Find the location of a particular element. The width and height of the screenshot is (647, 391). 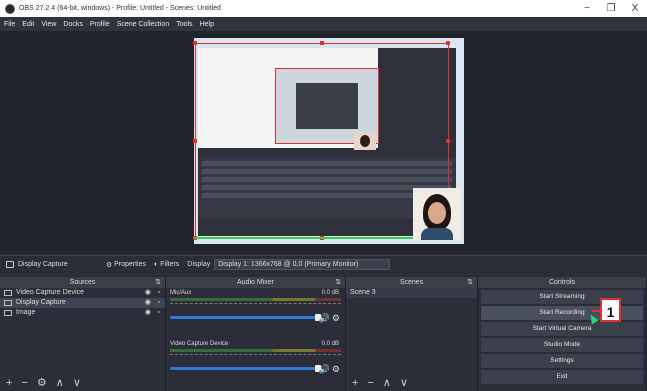

settings-button: Settings is located at coordinates (562, 361).